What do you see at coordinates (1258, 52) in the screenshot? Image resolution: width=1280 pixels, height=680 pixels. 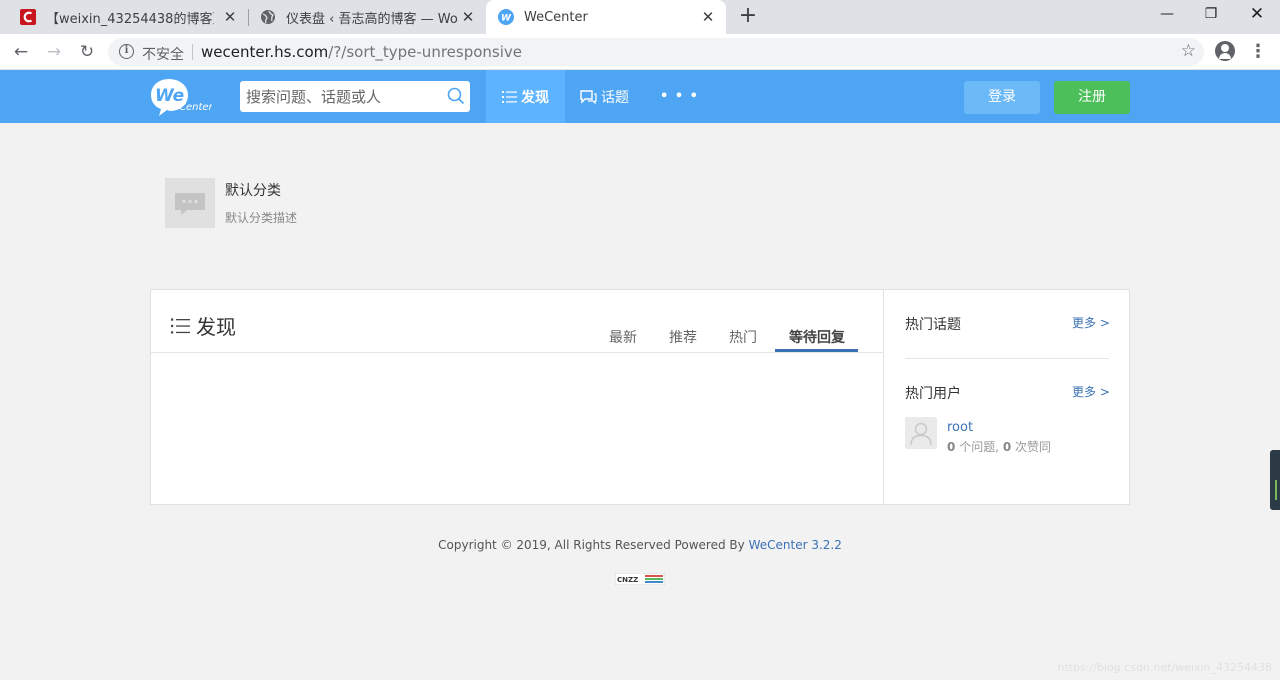 I see `browser-menu-icon: ⋮` at bounding box center [1258, 52].